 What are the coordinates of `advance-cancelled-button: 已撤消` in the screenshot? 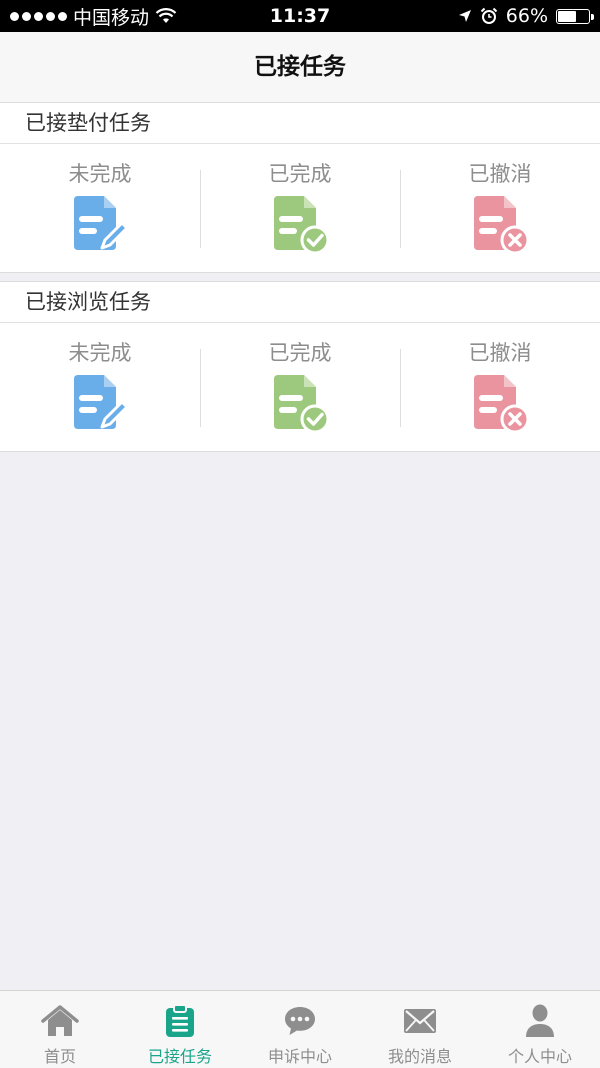 It's located at (500, 208).